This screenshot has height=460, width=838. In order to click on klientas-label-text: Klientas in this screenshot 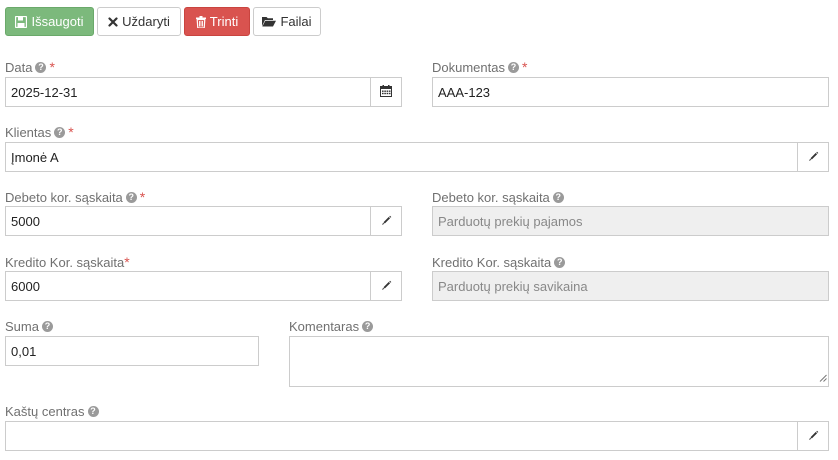, I will do `click(28, 132)`.